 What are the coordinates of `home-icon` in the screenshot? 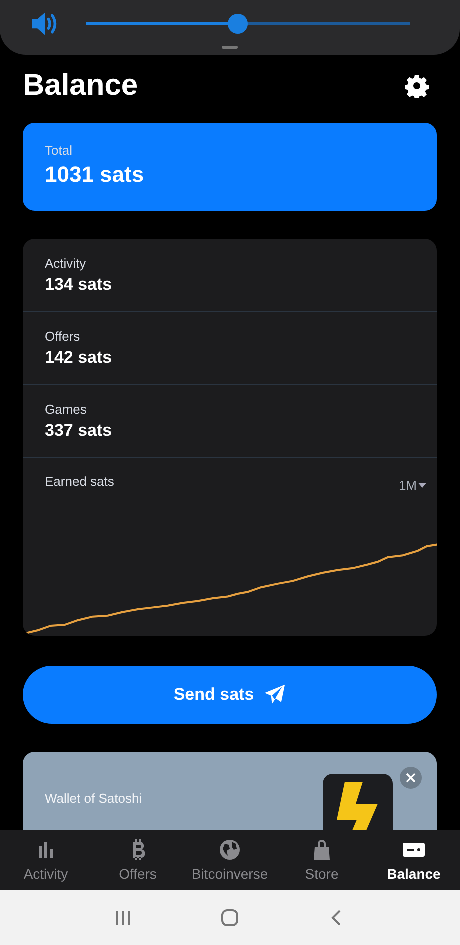 It's located at (229, 917).